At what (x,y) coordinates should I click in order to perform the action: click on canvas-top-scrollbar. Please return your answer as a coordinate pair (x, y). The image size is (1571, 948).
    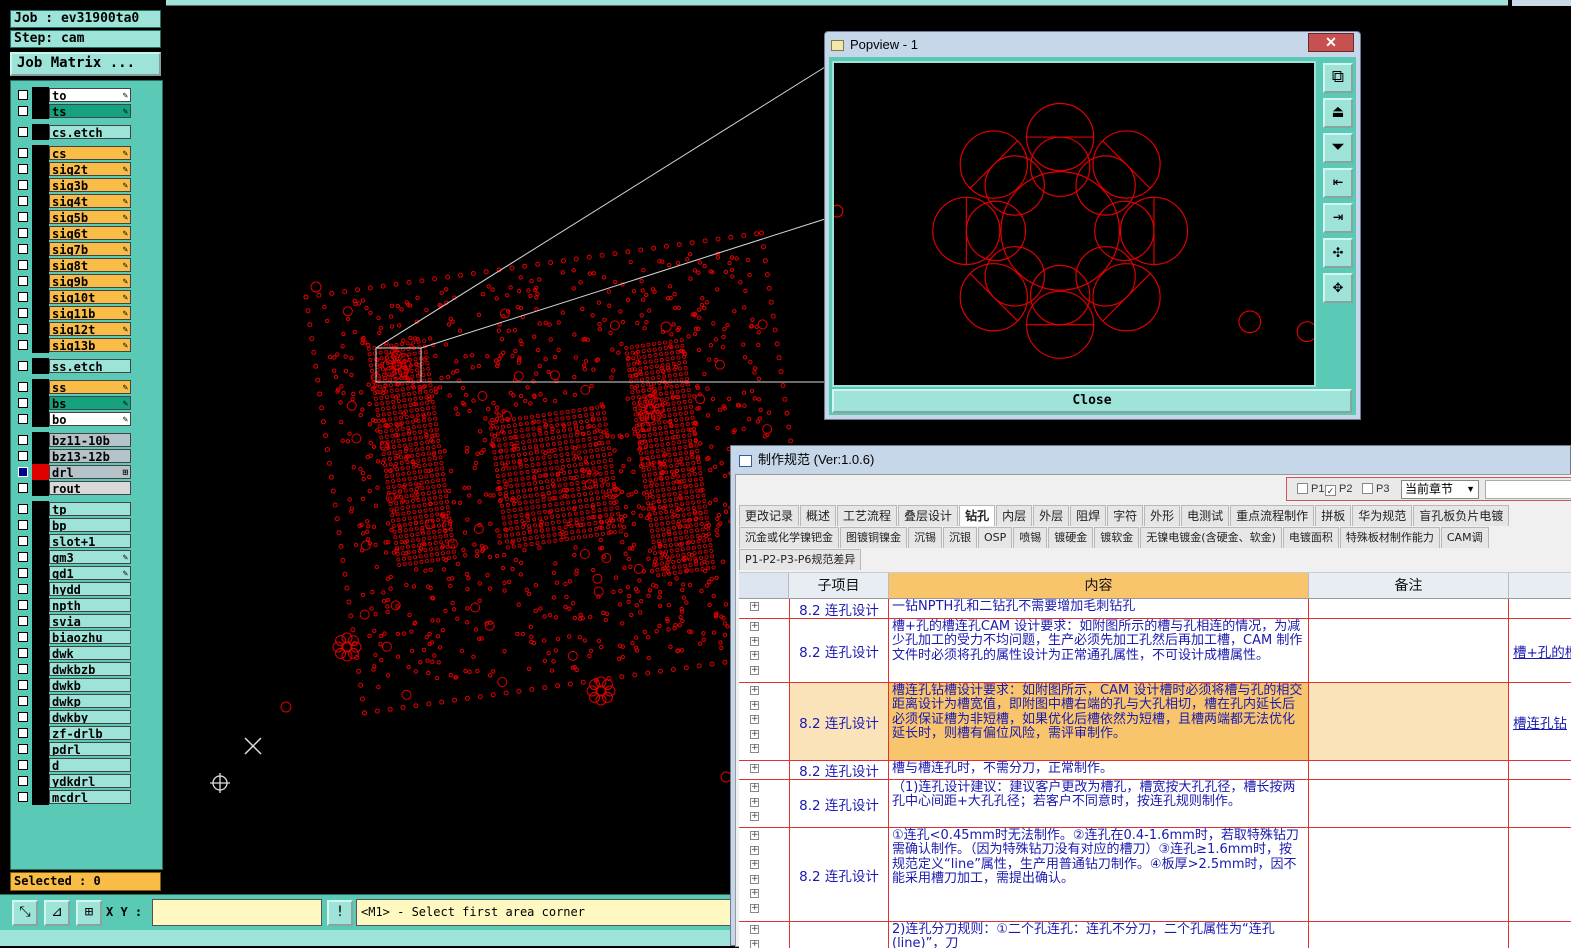
    Looking at the image, I should click on (837, 3).